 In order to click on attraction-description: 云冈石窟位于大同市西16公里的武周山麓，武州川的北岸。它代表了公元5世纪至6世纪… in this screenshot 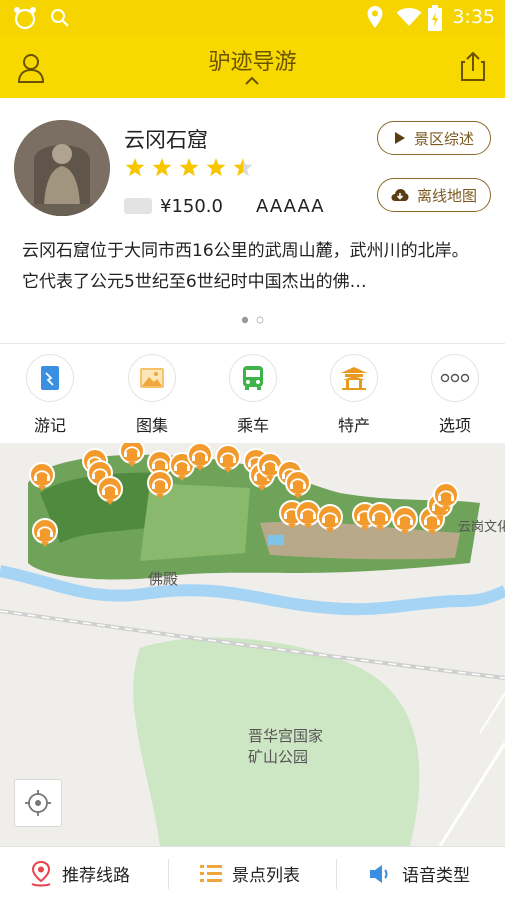, I will do `click(245, 266)`.